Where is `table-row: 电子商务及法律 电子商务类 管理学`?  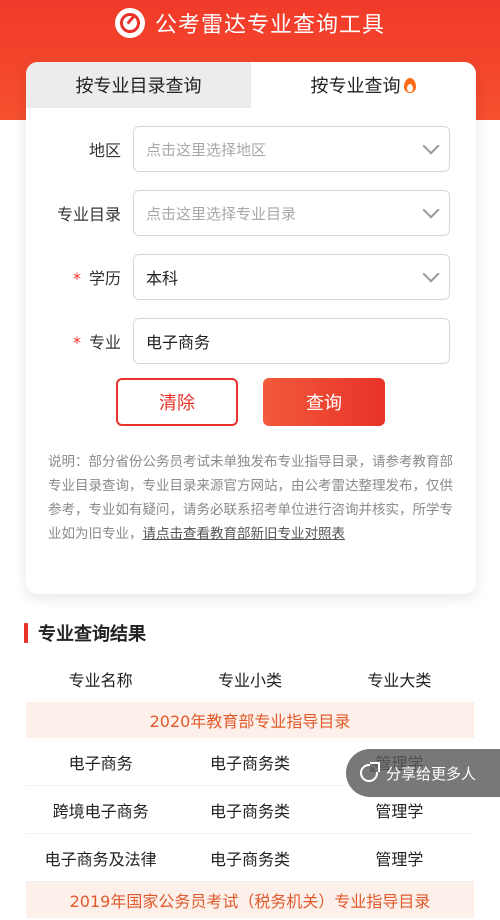 table-row: 电子商务及法律 电子商务类 管理学 is located at coordinates (250, 858).